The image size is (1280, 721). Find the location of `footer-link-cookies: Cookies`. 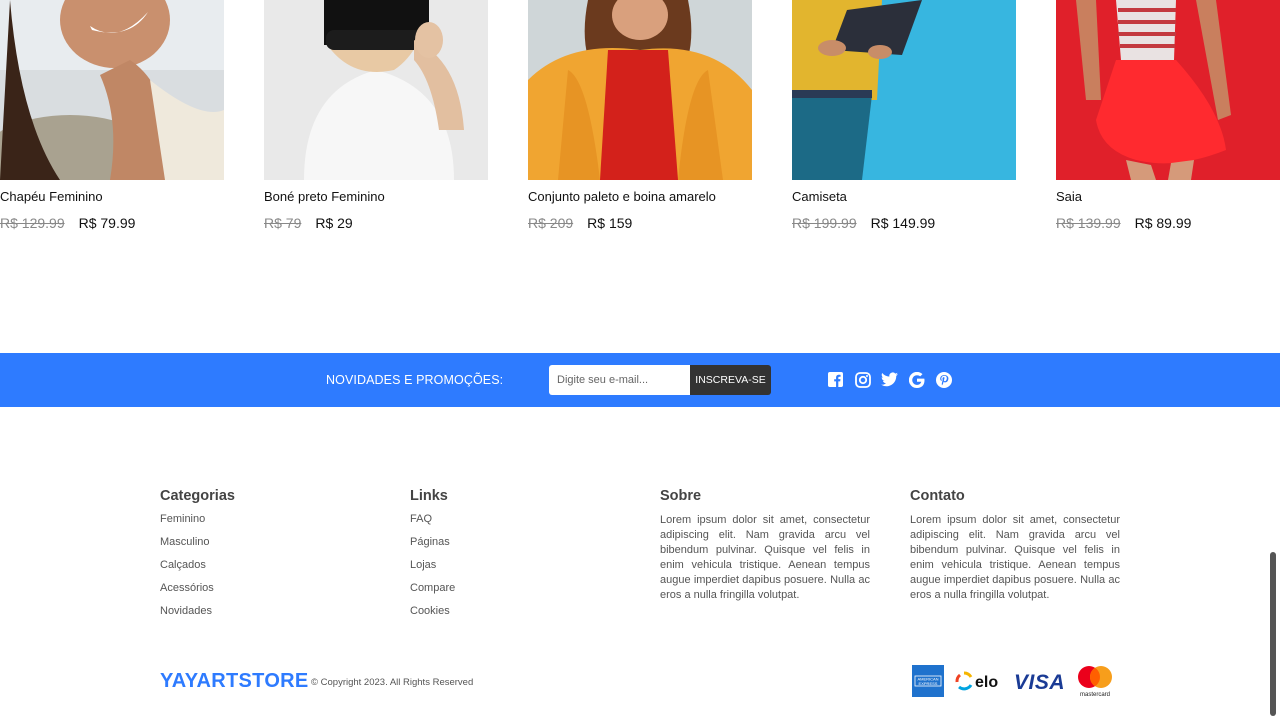

footer-link-cookies: Cookies is located at coordinates (515, 616).